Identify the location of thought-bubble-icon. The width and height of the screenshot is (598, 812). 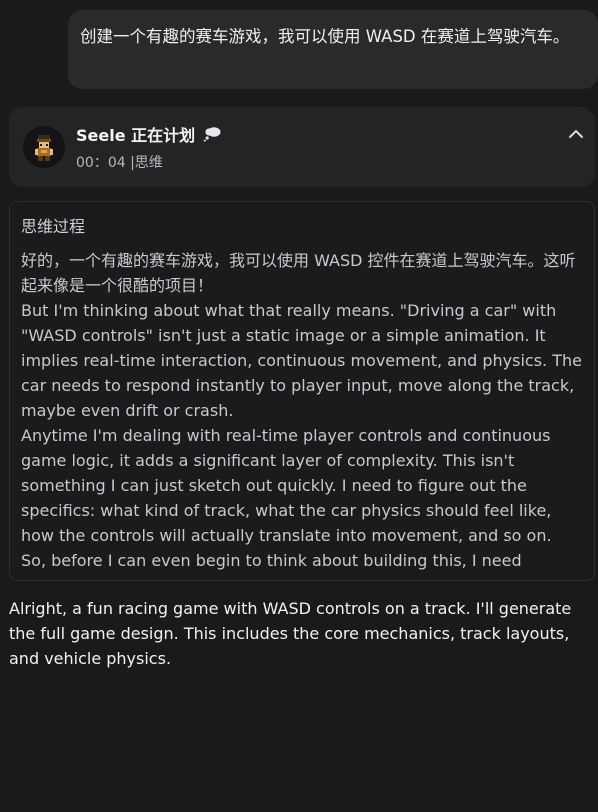
(212, 134).